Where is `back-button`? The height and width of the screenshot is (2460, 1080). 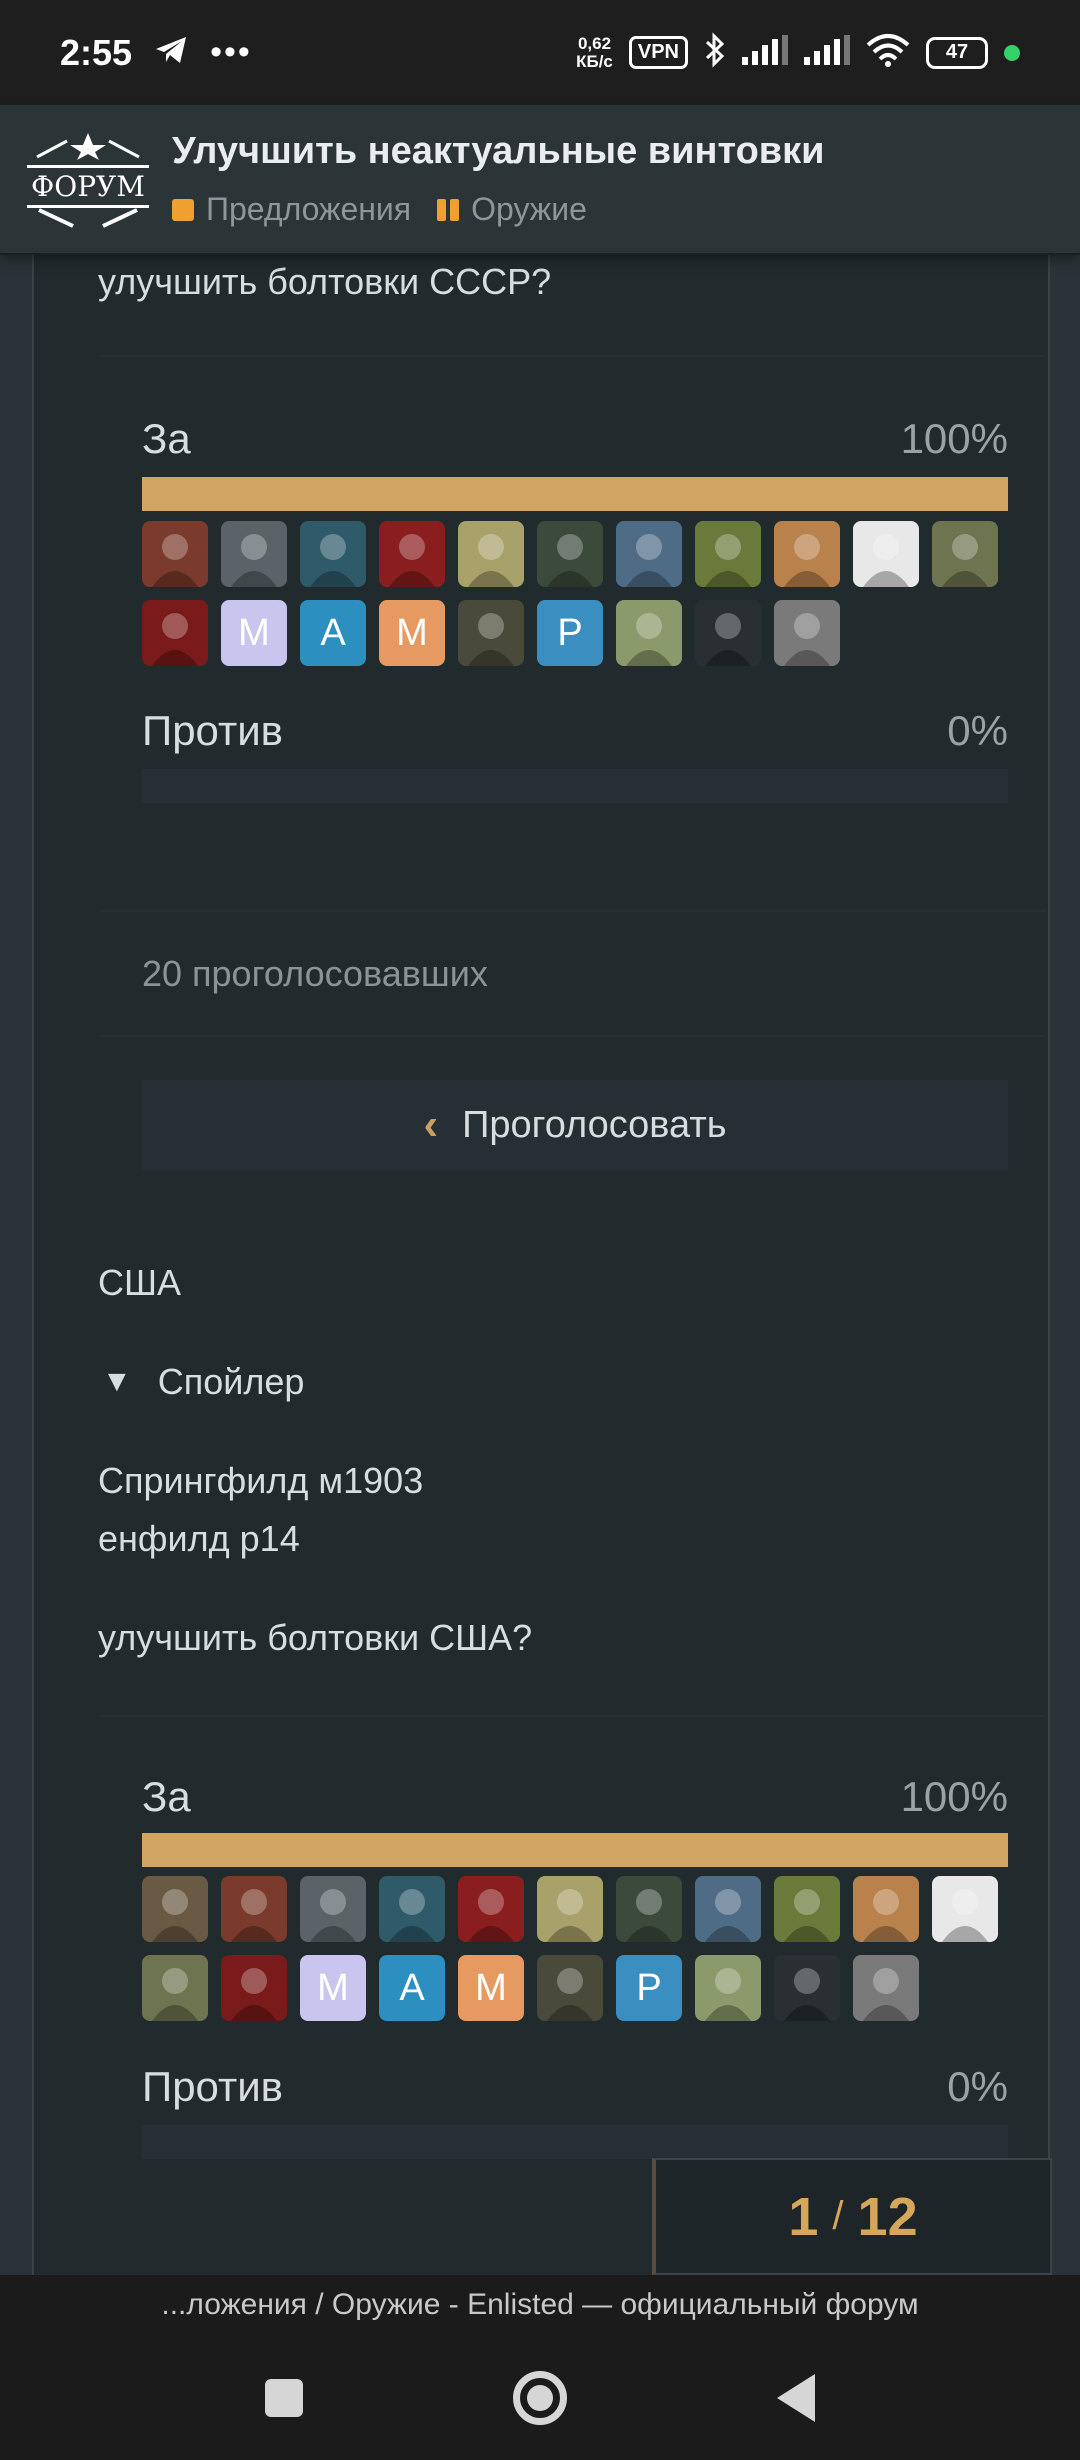 back-button is located at coordinates (796, 2397).